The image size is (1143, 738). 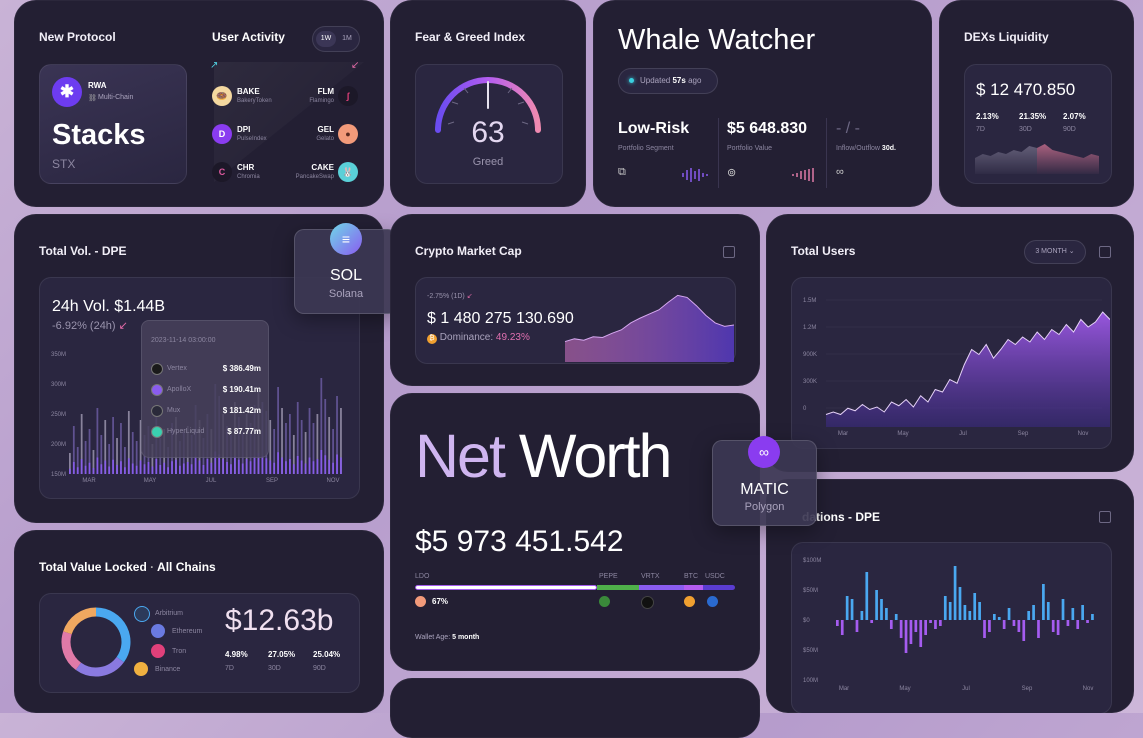 I want to click on x-tick-label: JUL, so click(x=211, y=481).